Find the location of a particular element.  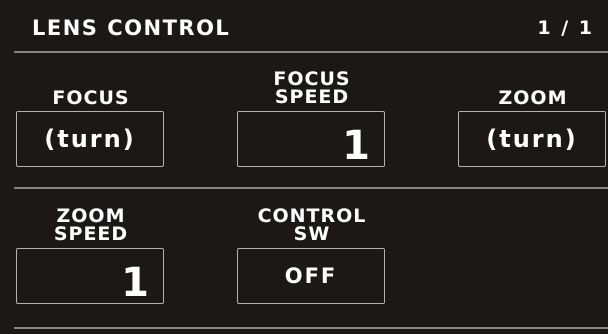

focus-speed-label-line-2: SPEED is located at coordinates (312, 97).